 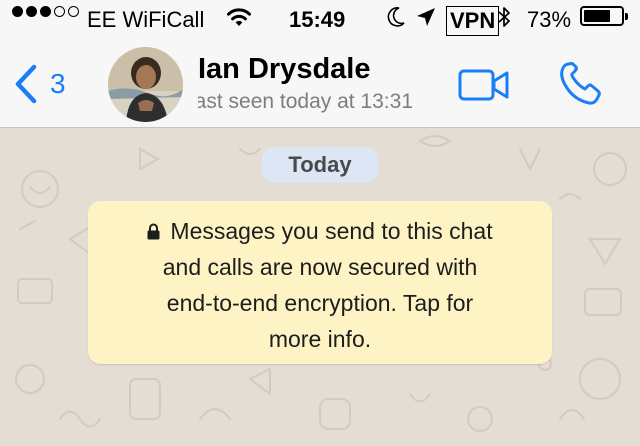 What do you see at coordinates (145, 84) in the screenshot?
I see `contact-avatar` at bounding box center [145, 84].